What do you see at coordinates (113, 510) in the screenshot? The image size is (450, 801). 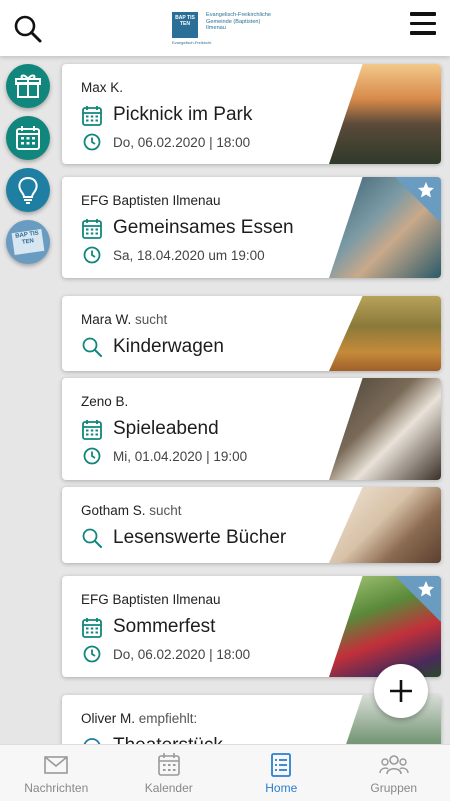 I see `card-author: Gotham S.` at bounding box center [113, 510].